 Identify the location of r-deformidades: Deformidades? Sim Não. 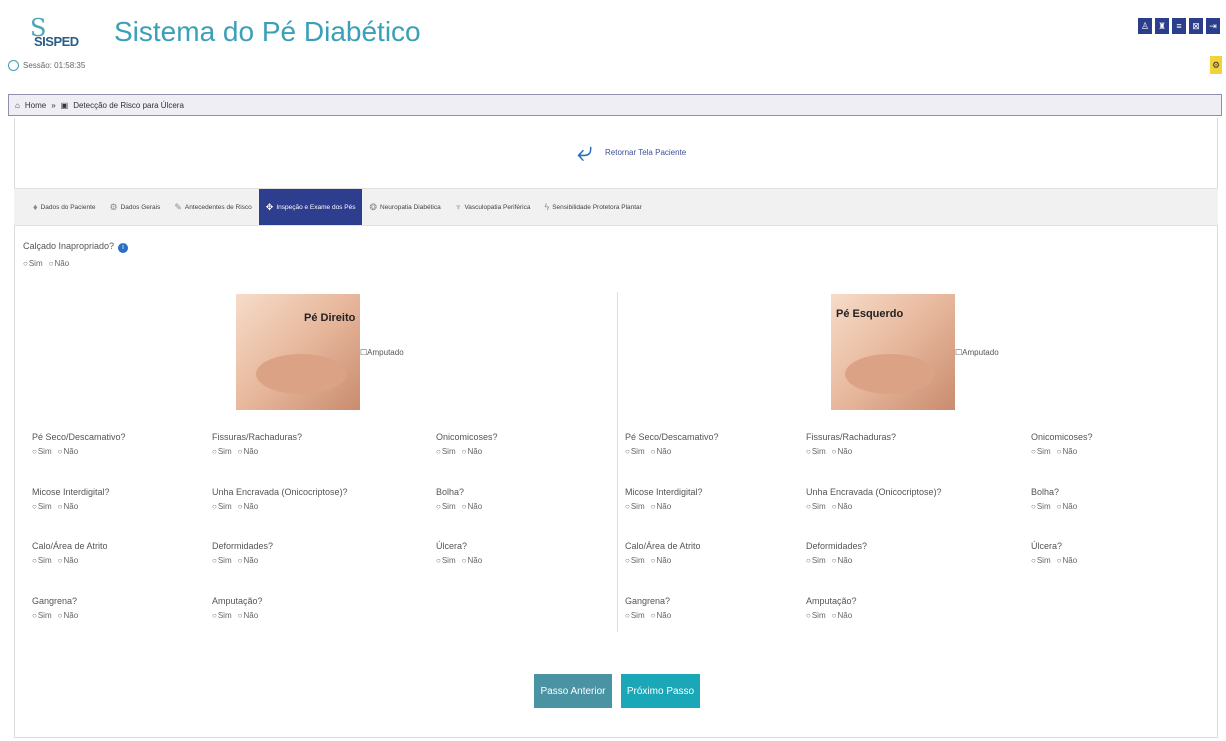
(242, 553).